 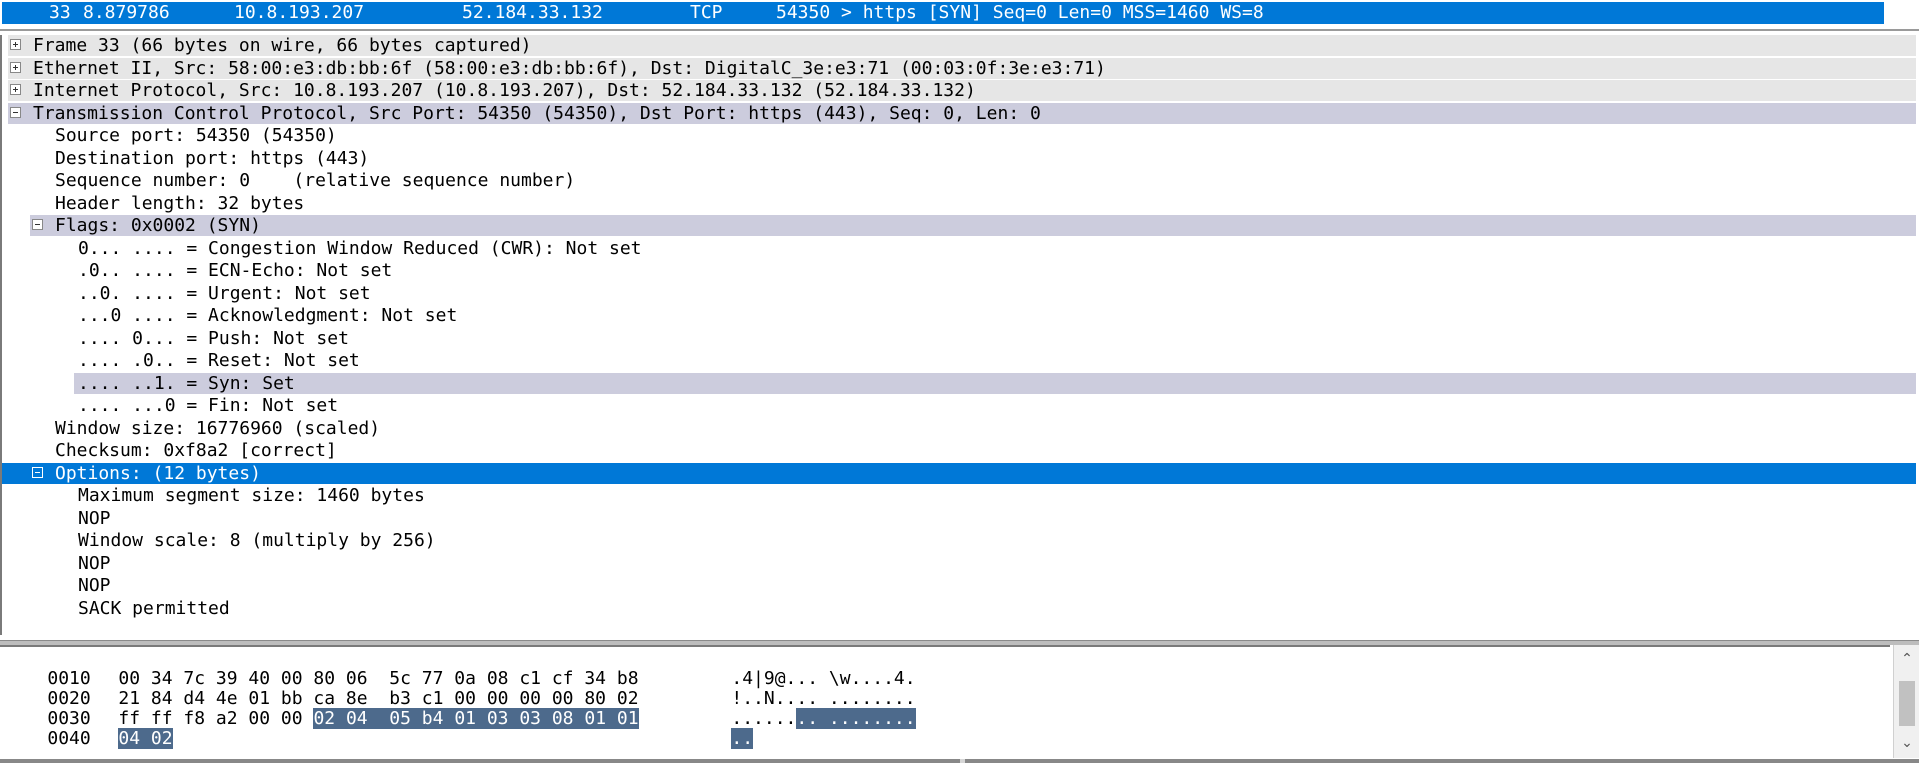 I want to click on pane-divider, so click(x=959, y=30).